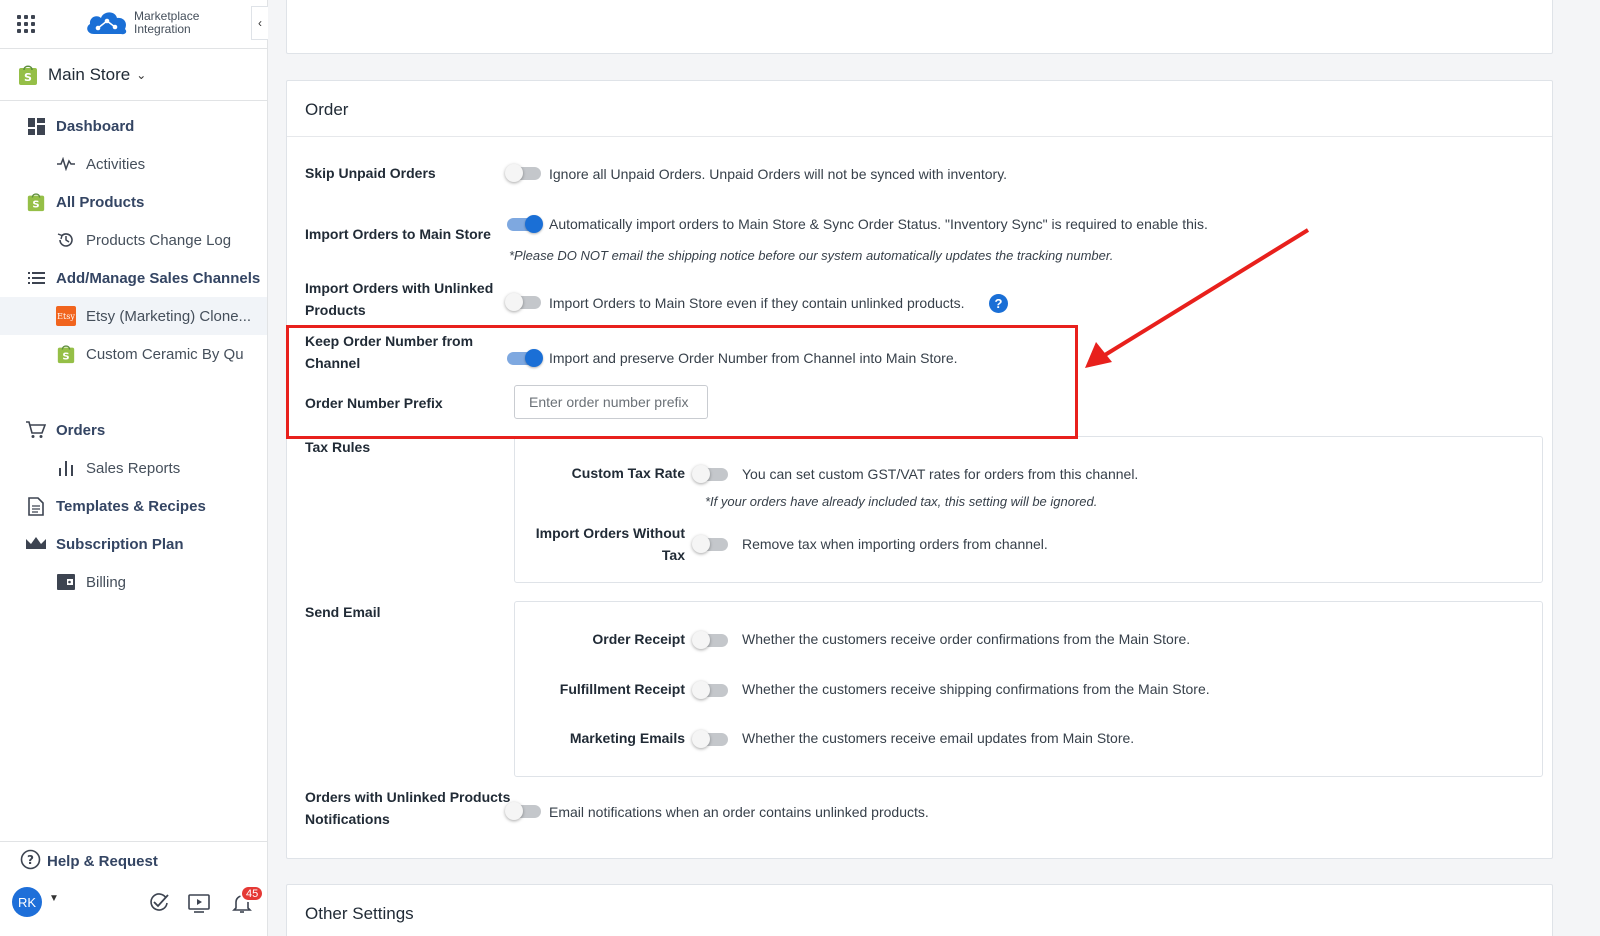  What do you see at coordinates (199, 903) in the screenshot?
I see `video-screen-icon` at bounding box center [199, 903].